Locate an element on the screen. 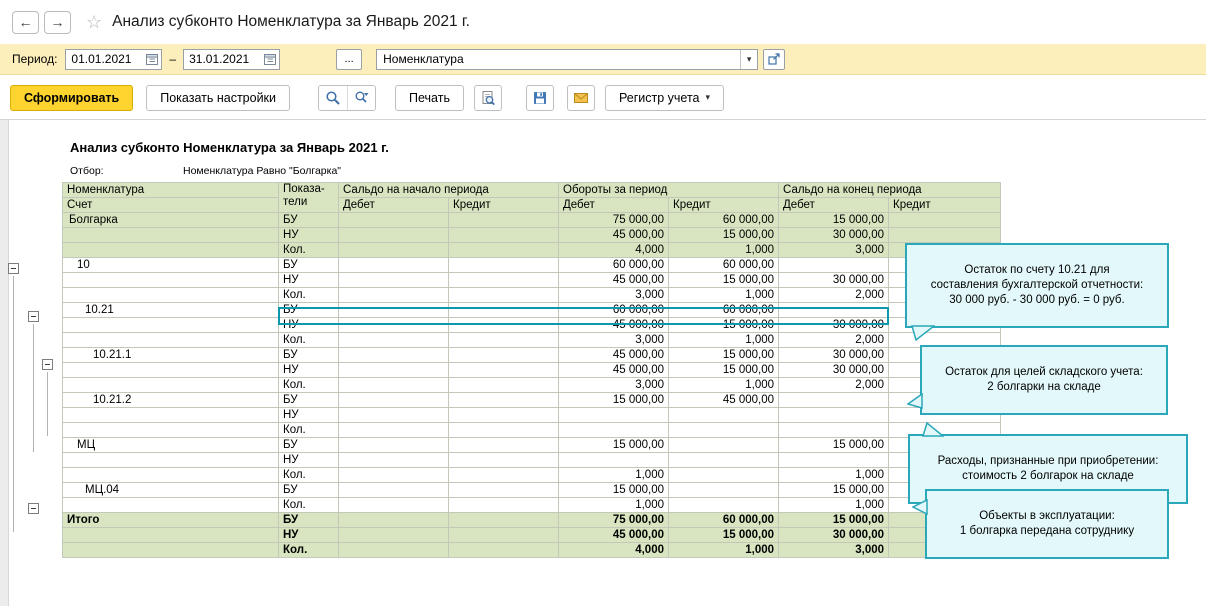  report-row: 10.21 БУ 60 000,00 60 000,00 is located at coordinates (532, 310).